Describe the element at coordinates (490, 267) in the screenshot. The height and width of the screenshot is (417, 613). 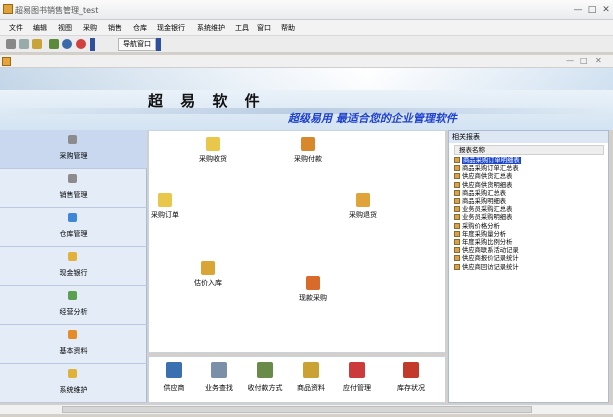
I see `report-row-label: 供应商回访记录统计` at that location.